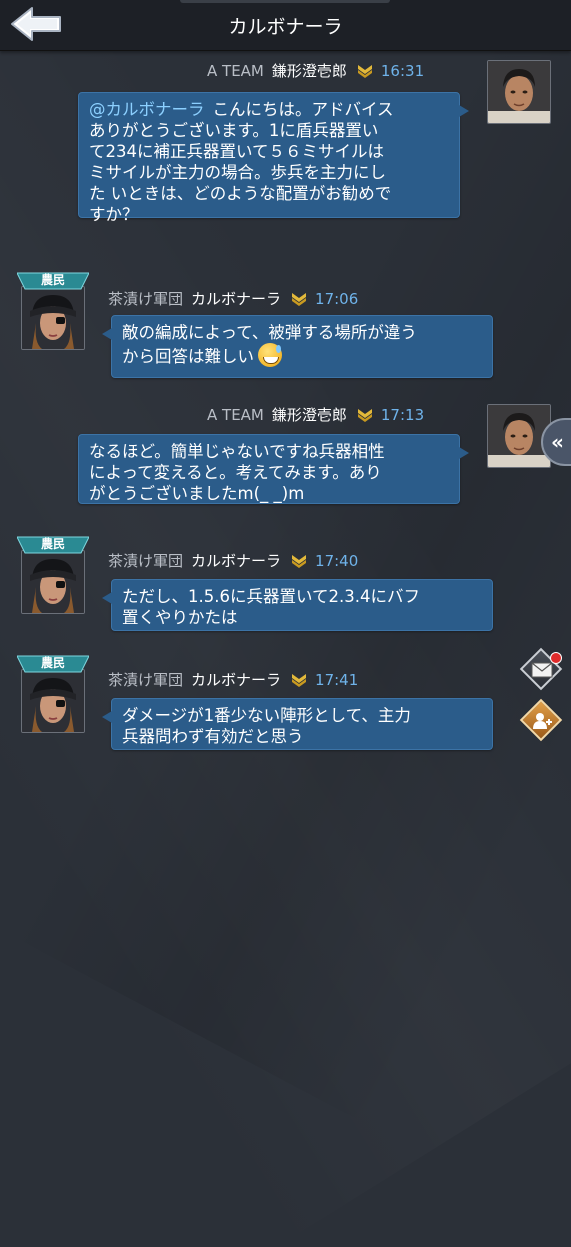 This screenshot has width=571, height=1247. I want to click on mail-icon, so click(542, 670).